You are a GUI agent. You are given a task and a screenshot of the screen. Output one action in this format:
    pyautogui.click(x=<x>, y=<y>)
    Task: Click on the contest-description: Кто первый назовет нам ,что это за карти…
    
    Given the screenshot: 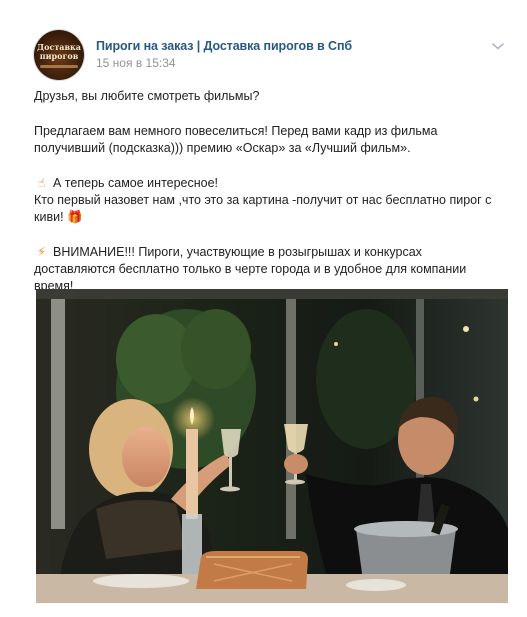 What is the action you would take?
    pyautogui.click(x=263, y=208)
    